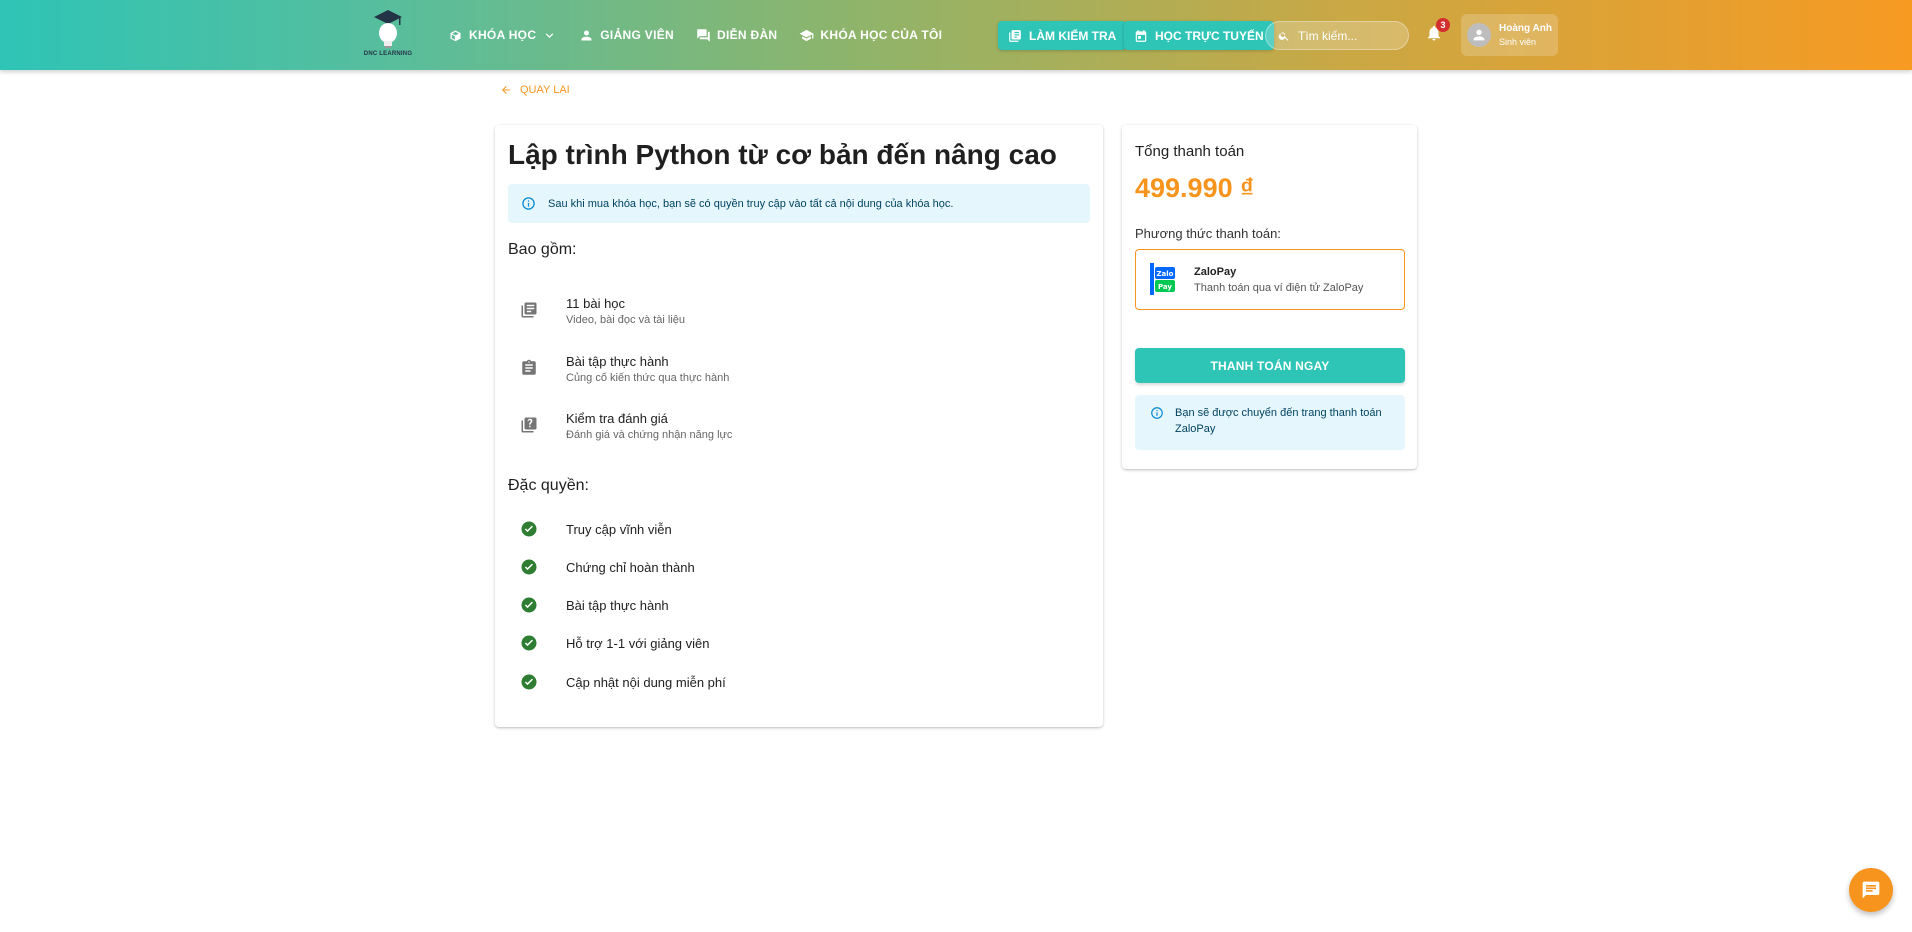 The width and height of the screenshot is (1912, 932). What do you see at coordinates (1062, 35) in the screenshot?
I see `quiz-button: LÀM KIỂM TRA` at bounding box center [1062, 35].